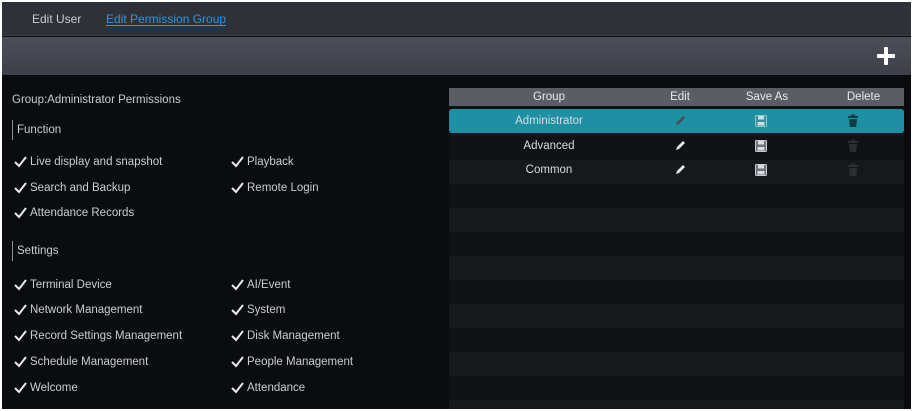  I want to click on group-name: Advanced, so click(549, 146).